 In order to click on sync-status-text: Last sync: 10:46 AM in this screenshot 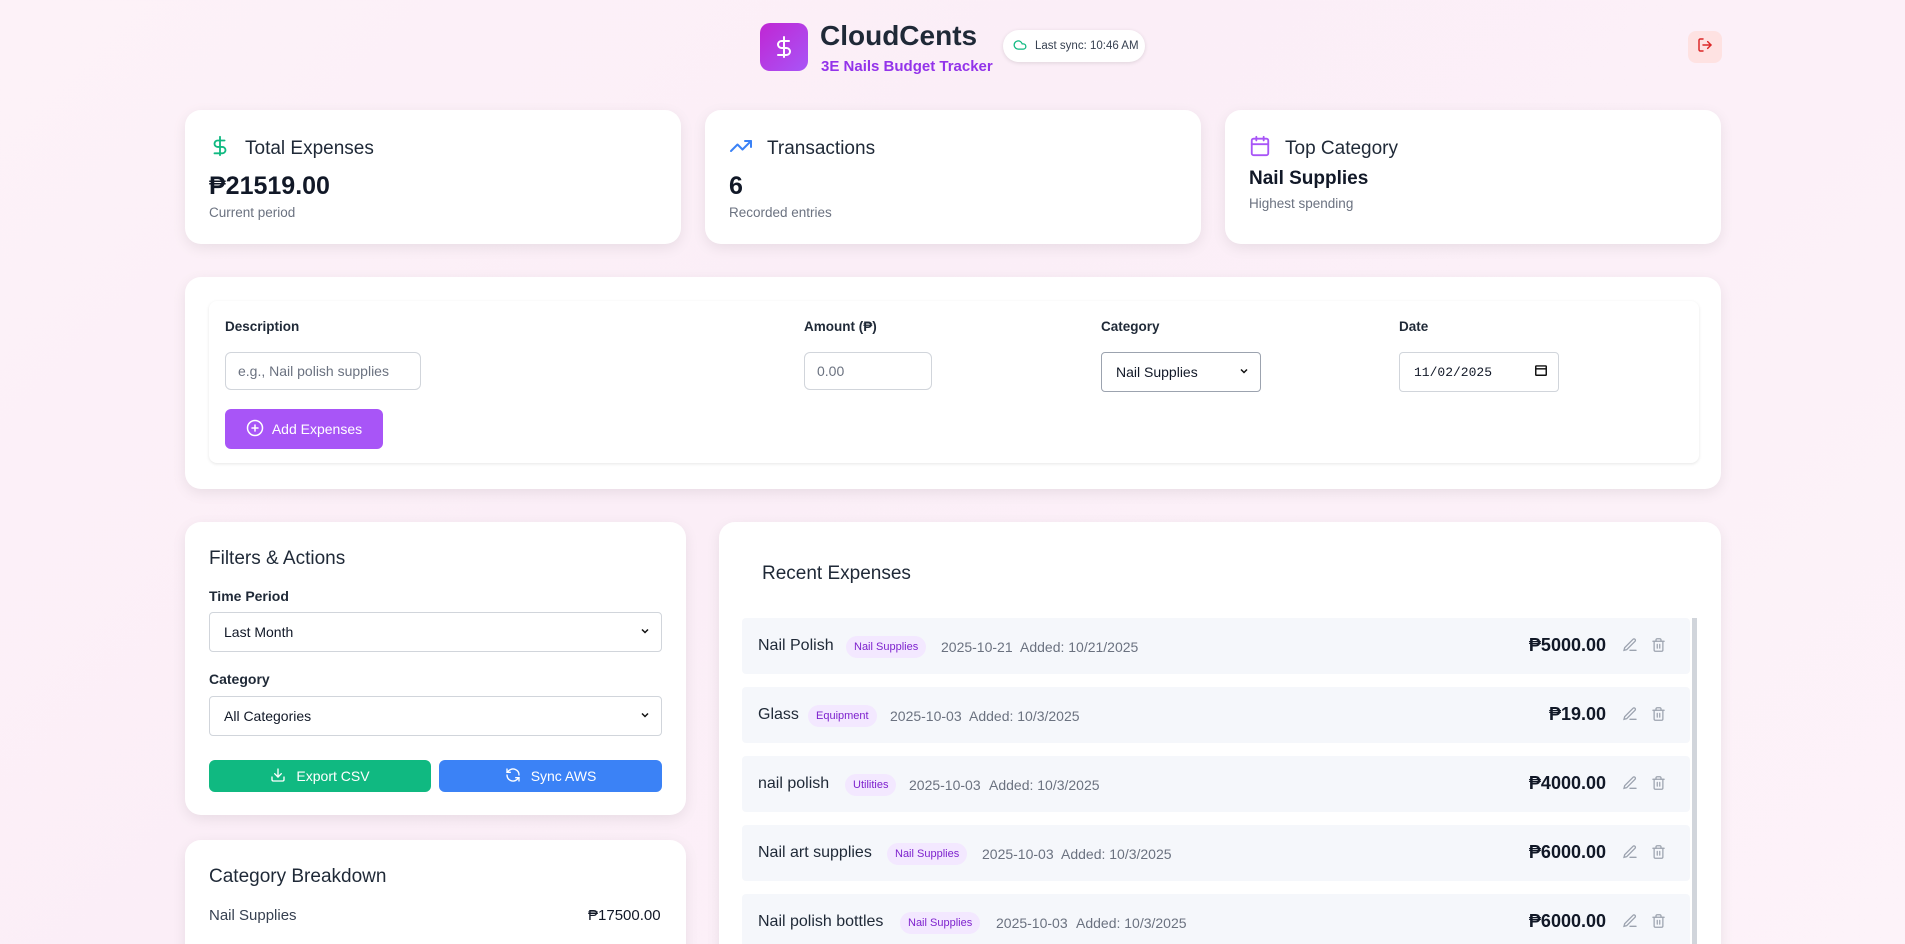, I will do `click(1087, 46)`.